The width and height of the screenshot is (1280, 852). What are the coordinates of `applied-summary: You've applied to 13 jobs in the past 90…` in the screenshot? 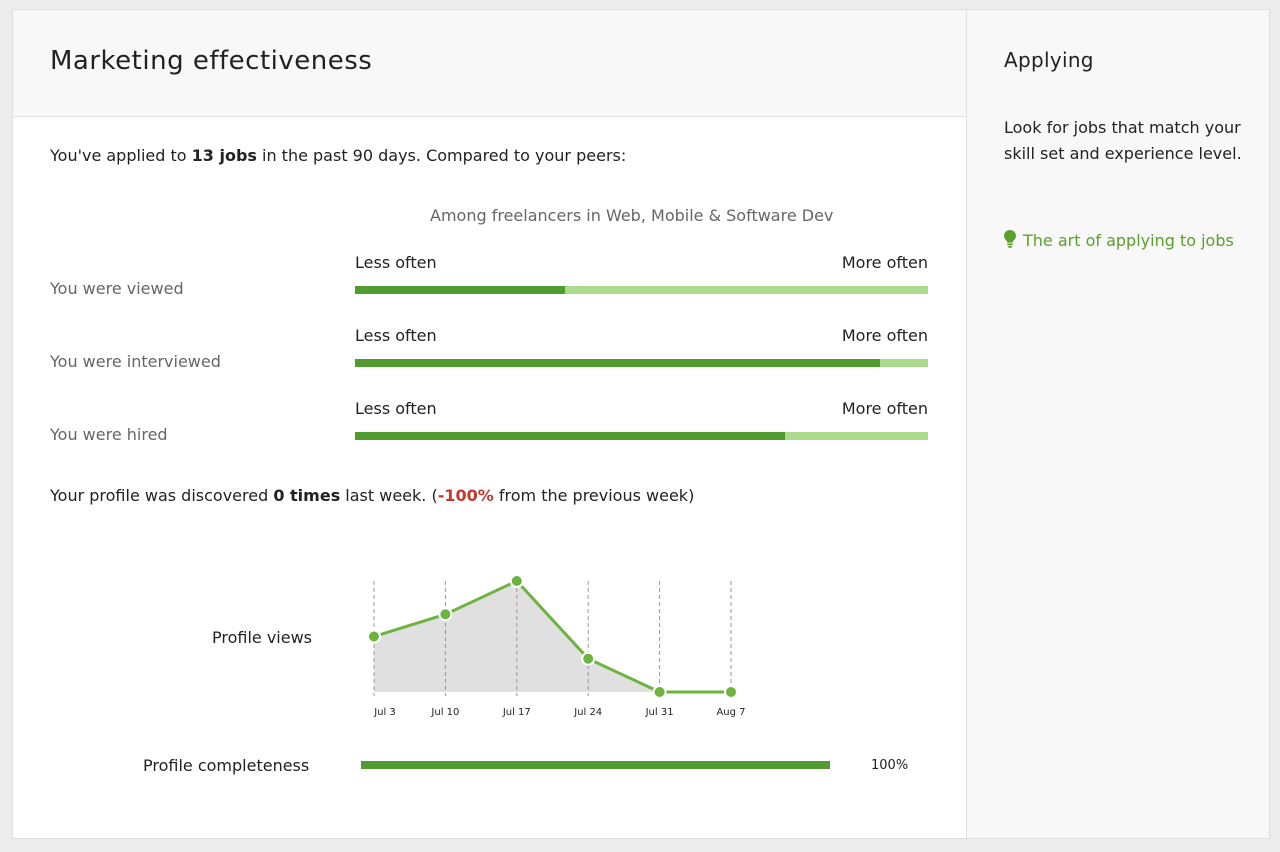 It's located at (338, 155).